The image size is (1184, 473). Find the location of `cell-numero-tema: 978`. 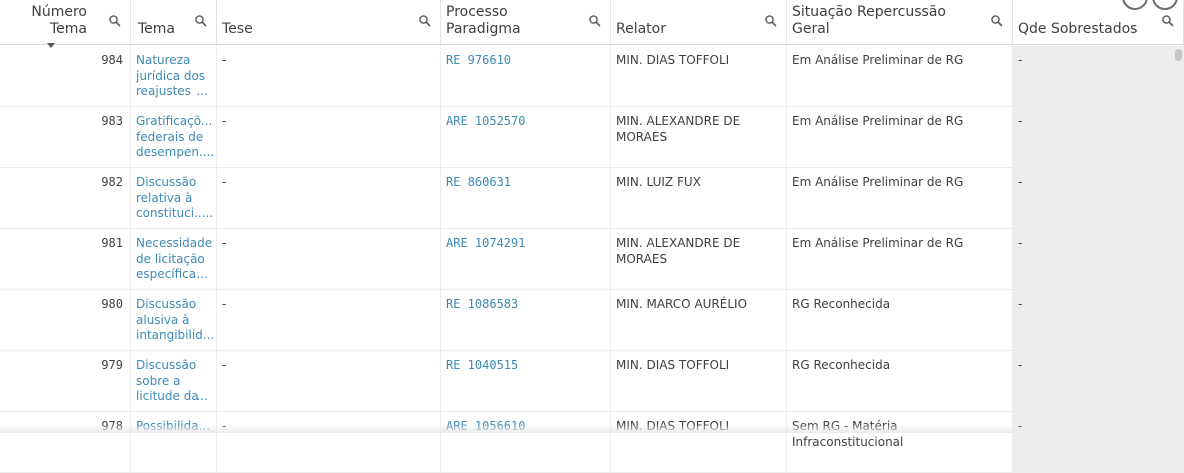

cell-numero-tema: 978 is located at coordinates (65, 442).